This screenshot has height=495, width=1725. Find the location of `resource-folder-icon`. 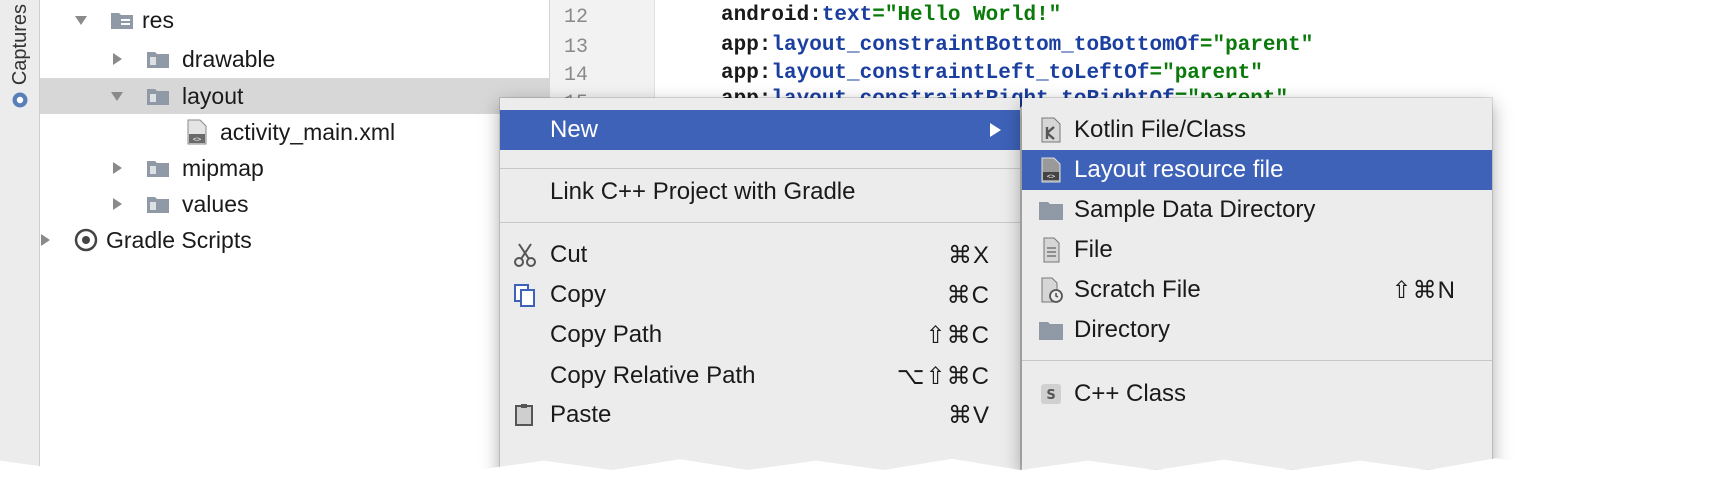

resource-folder-icon is located at coordinates (122, 21).